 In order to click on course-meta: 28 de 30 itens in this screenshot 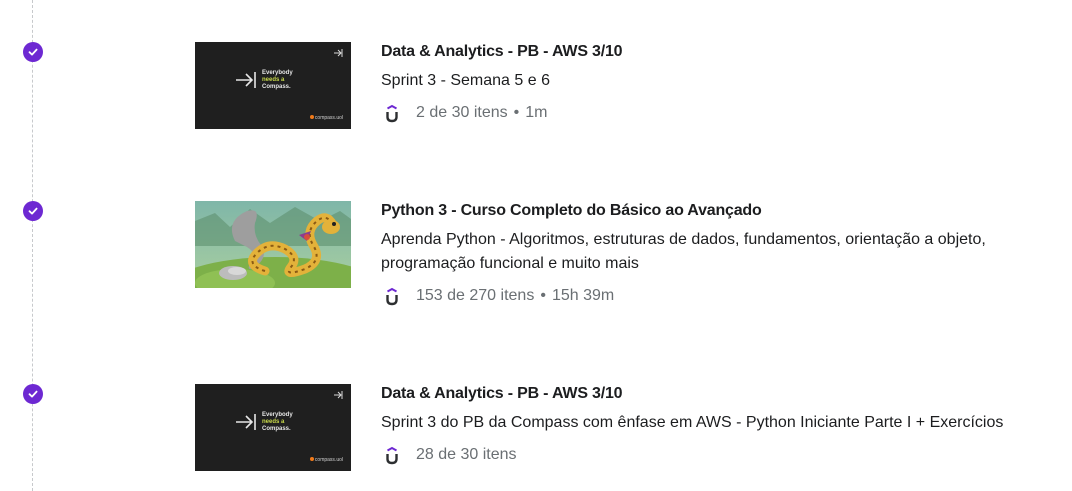, I will do `click(721, 455)`.